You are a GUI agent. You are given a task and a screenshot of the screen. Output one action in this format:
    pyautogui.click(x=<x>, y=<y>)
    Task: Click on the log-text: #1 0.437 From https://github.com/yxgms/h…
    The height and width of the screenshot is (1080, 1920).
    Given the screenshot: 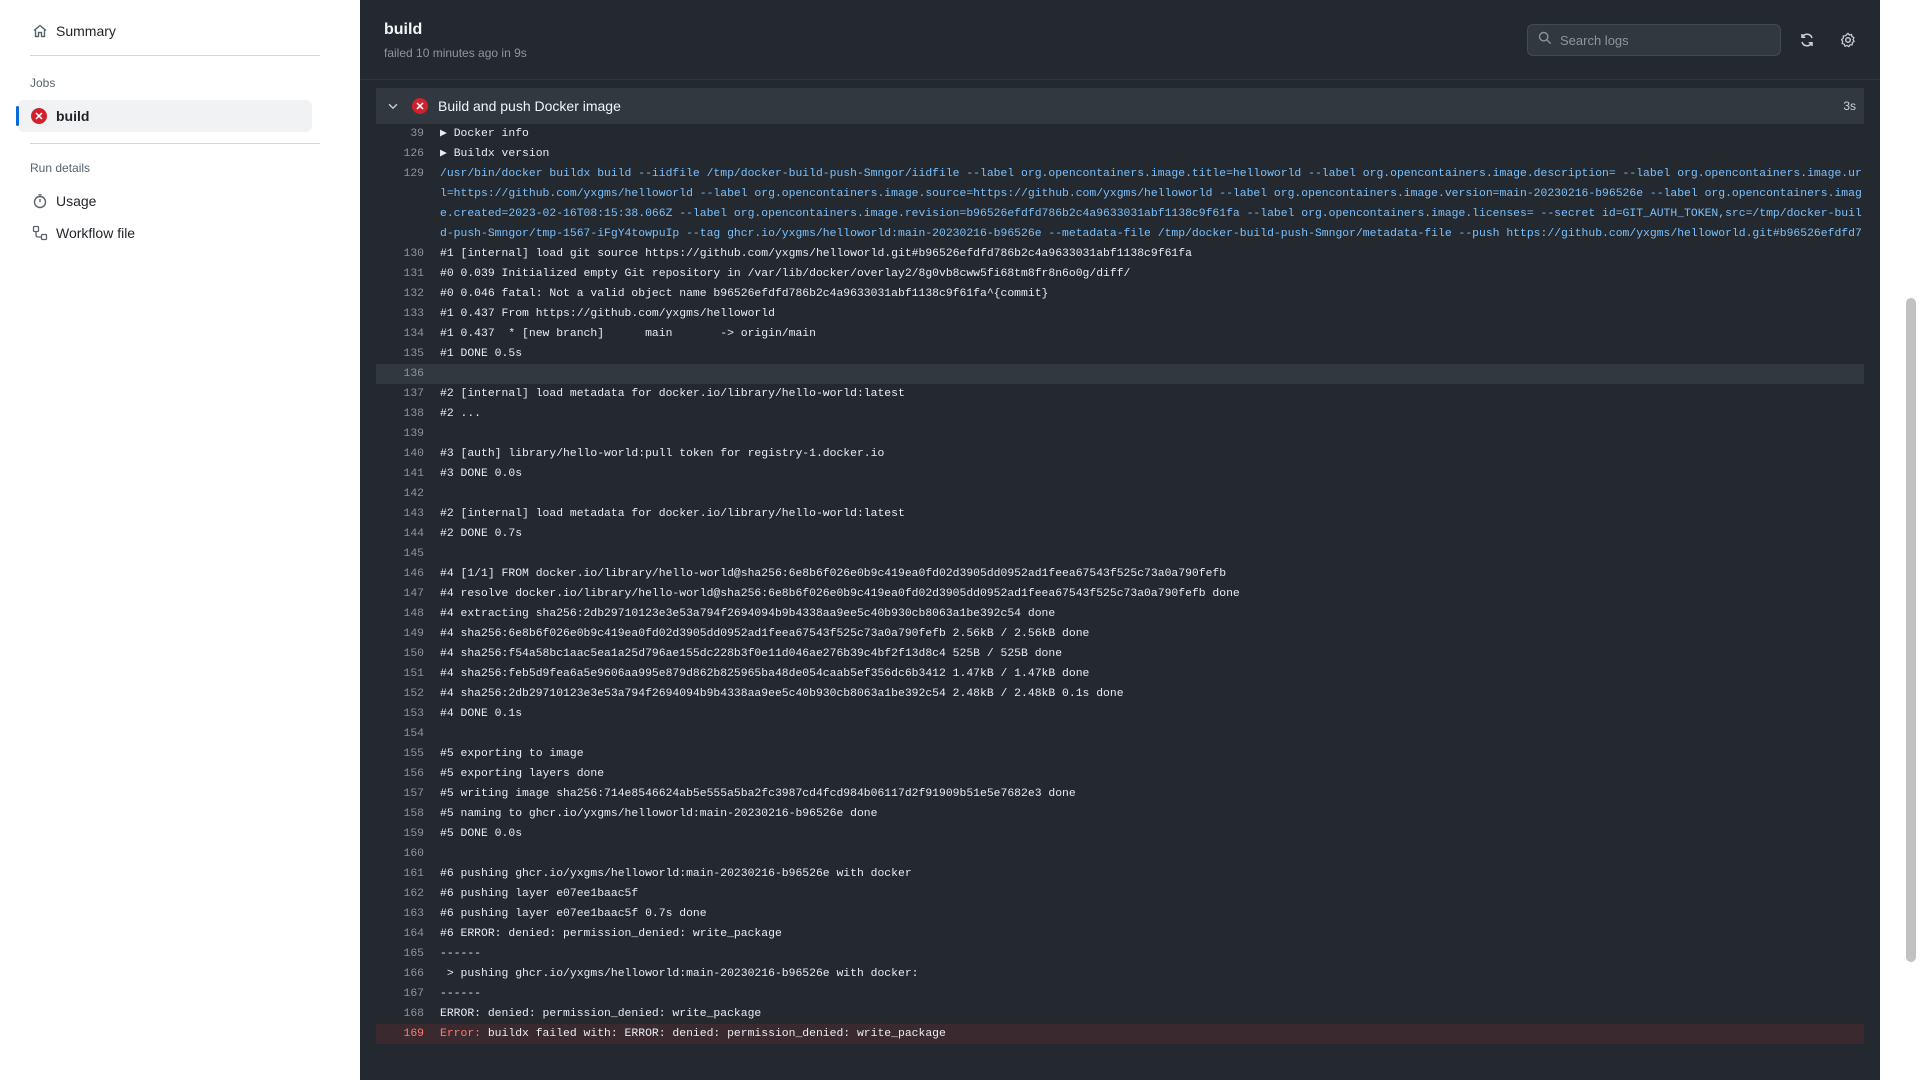 What is the action you would take?
    pyautogui.click(x=607, y=314)
    